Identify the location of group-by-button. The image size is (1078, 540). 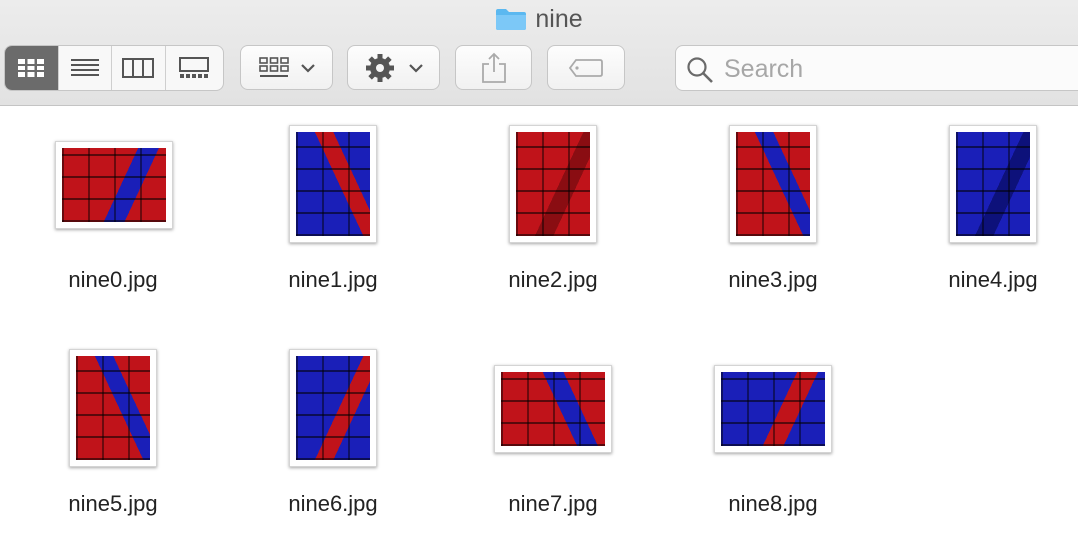
(286, 67).